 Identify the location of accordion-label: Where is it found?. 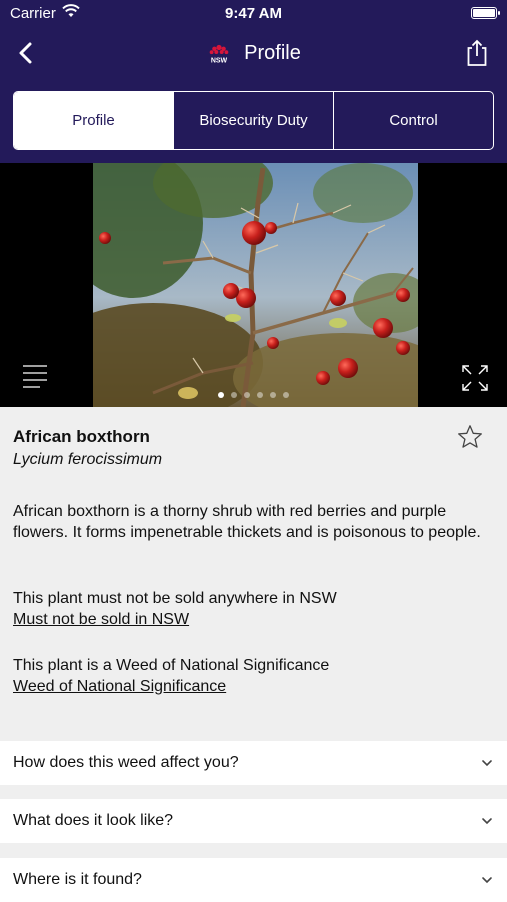
(77, 879).